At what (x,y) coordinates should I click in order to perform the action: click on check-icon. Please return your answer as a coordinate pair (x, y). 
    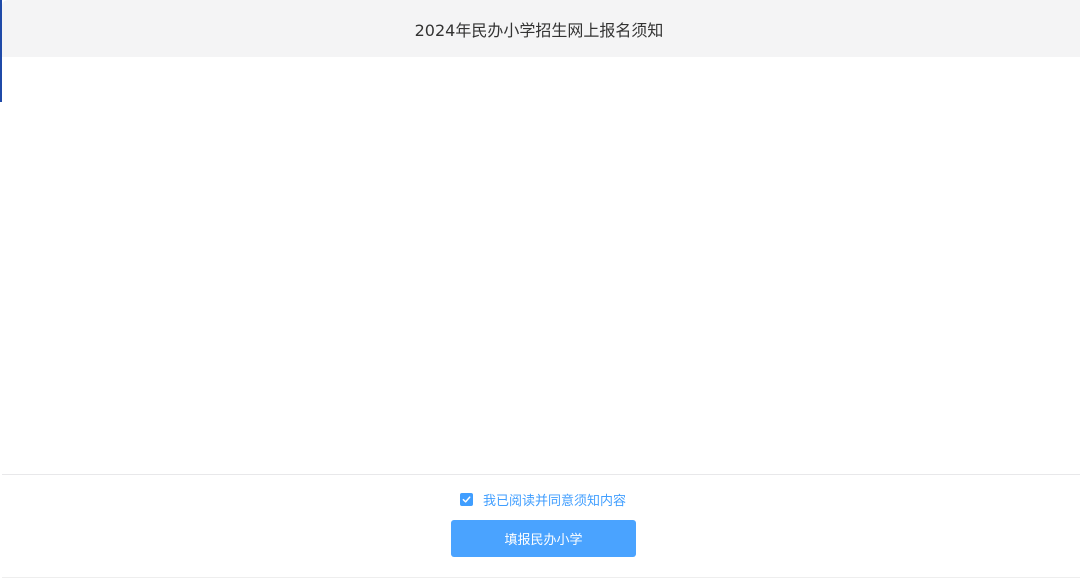
    Looking at the image, I should click on (466, 499).